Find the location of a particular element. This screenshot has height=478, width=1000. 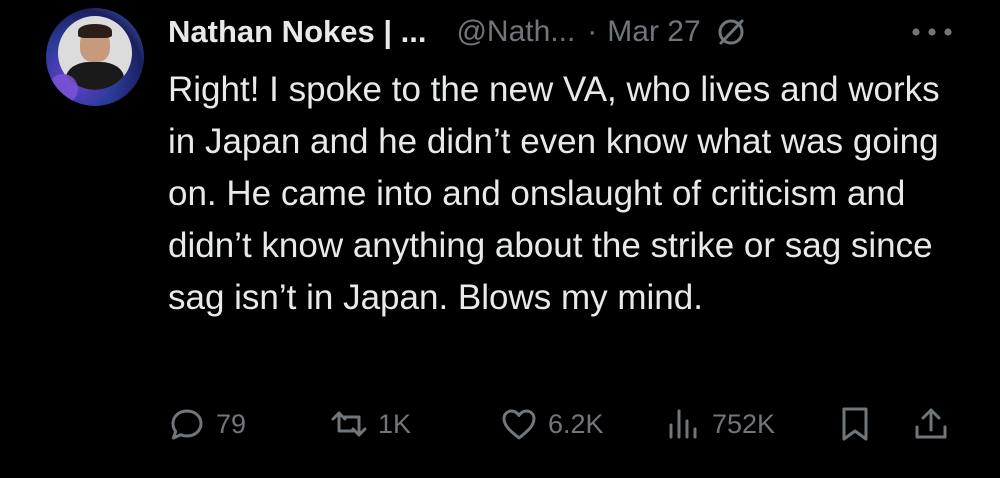

retweet-arrows-icon is located at coordinates (349, 424).